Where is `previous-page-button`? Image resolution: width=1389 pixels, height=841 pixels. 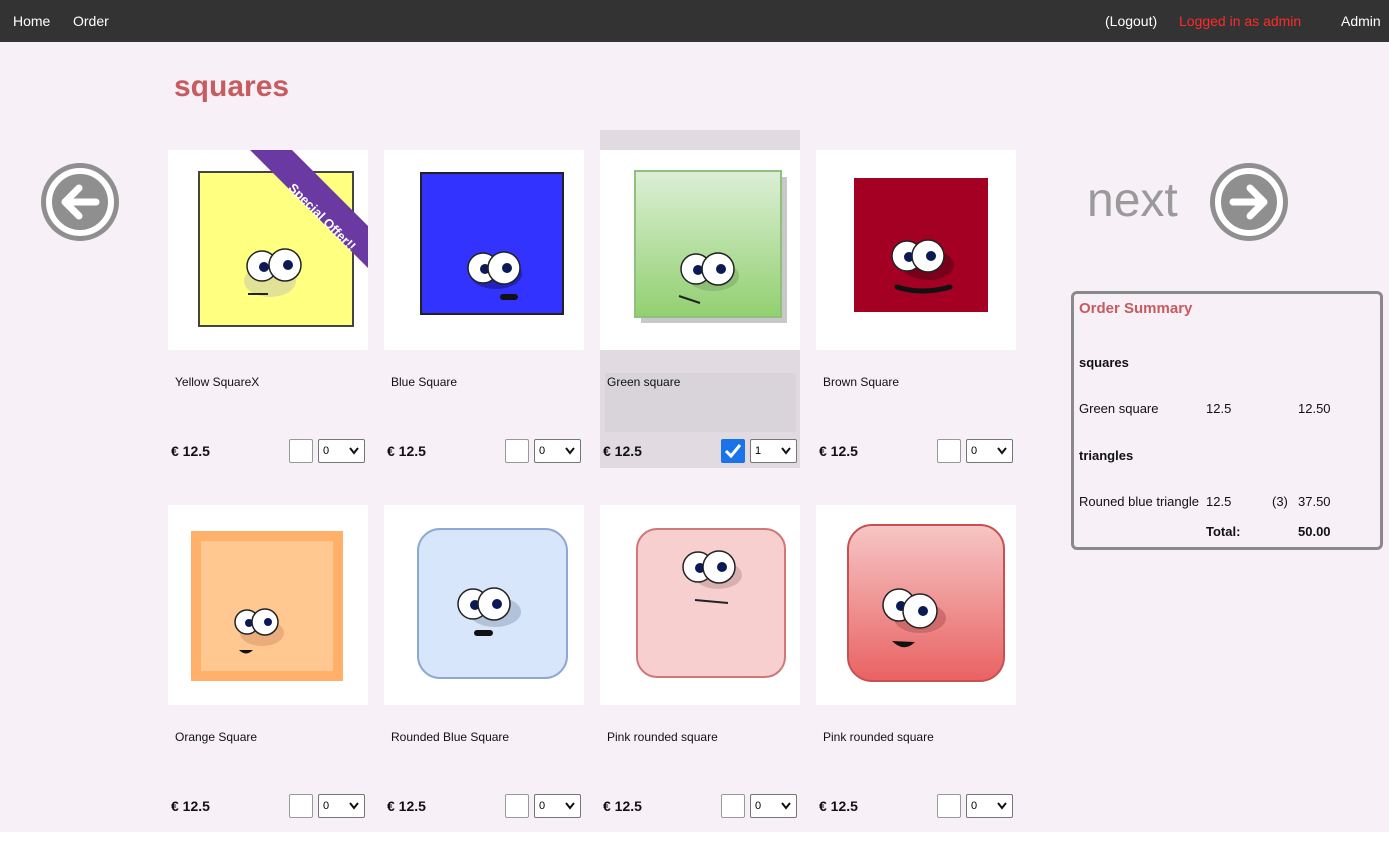 previous-page-button is located at coordinates (80, 202).